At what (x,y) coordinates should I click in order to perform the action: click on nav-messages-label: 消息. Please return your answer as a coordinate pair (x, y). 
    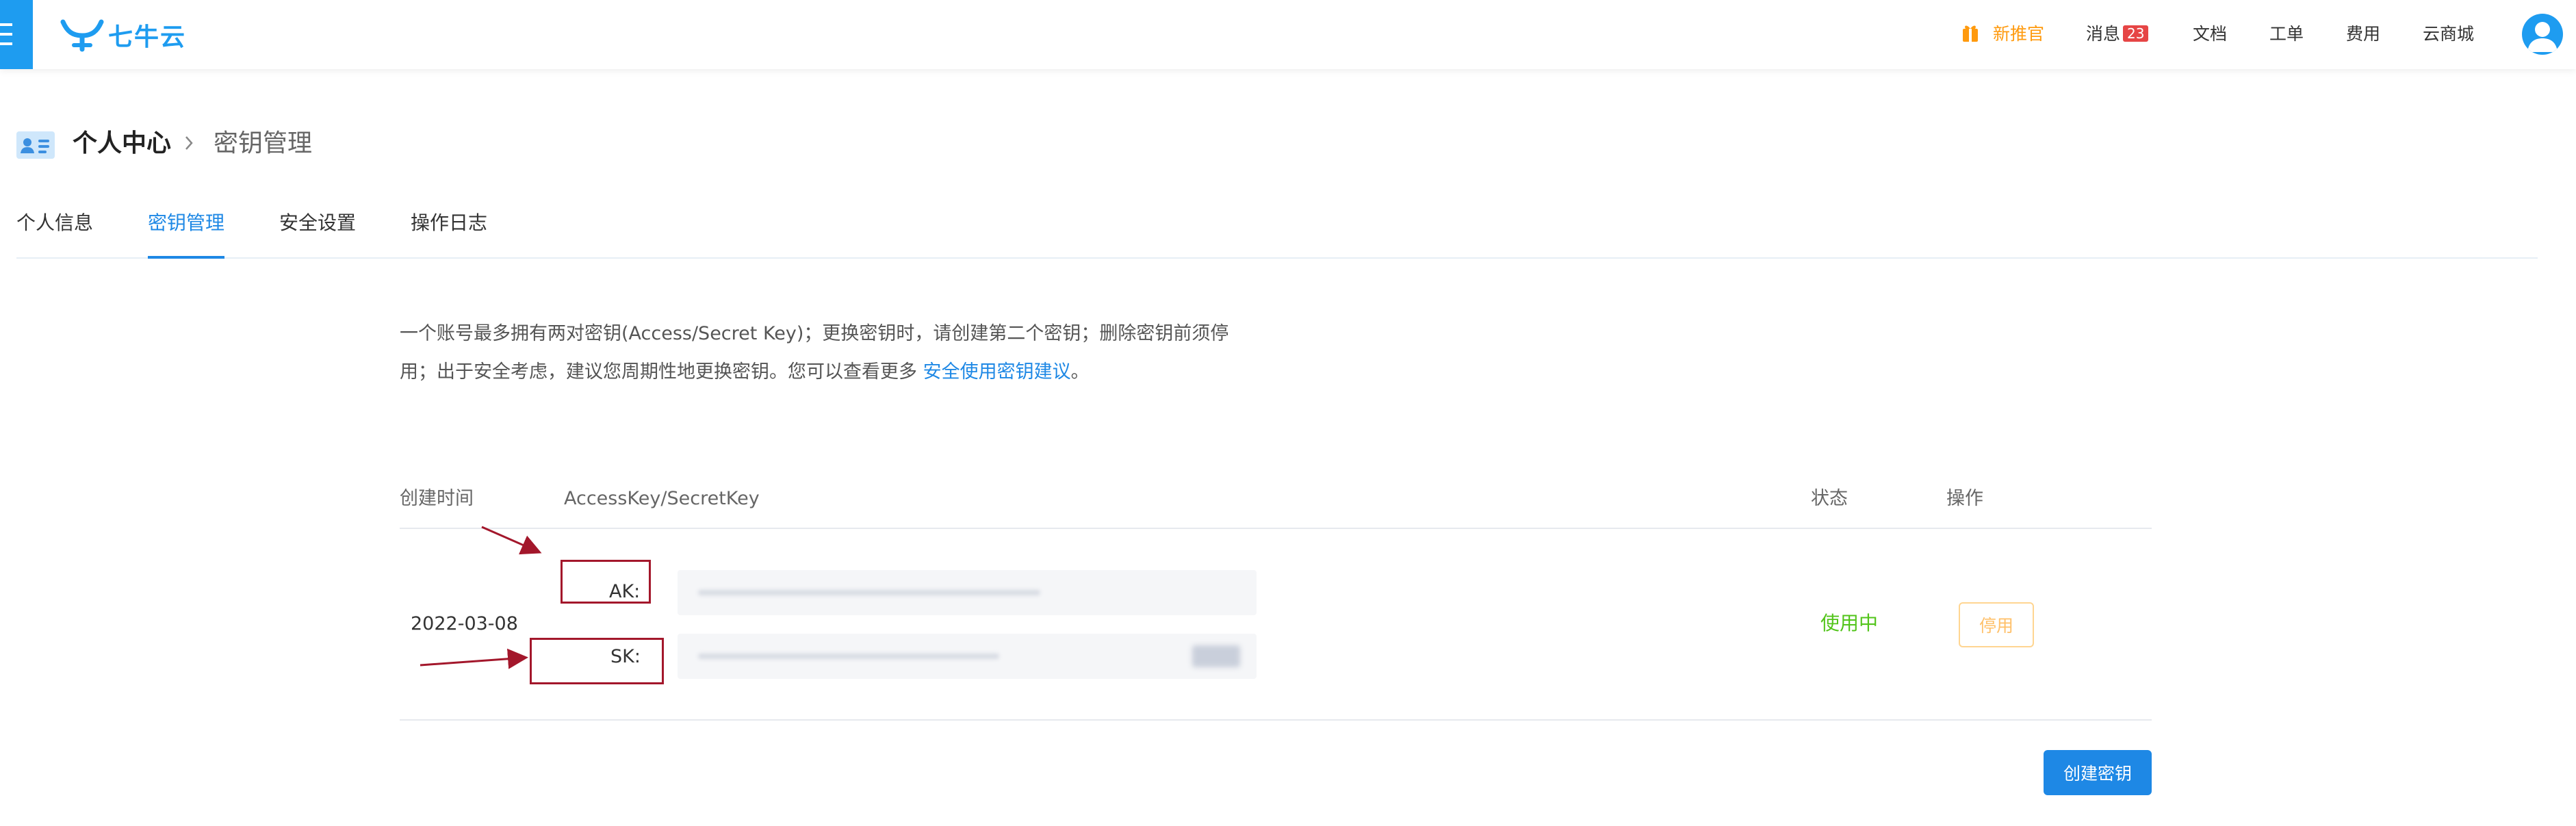
    Looking at the image, I should click on (2103, 34).